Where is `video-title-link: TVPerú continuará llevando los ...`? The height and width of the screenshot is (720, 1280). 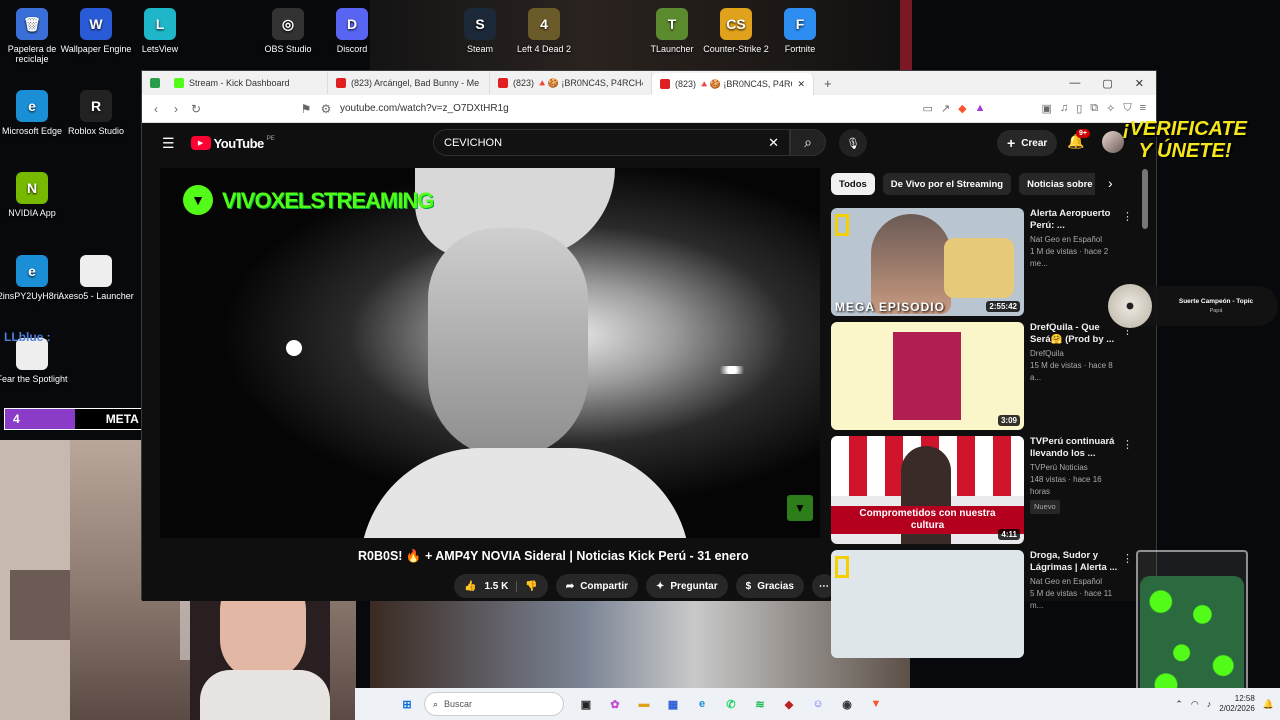 video-title-link: TVPerú continuará llevando los ... is located at coordinates (1076, 448).